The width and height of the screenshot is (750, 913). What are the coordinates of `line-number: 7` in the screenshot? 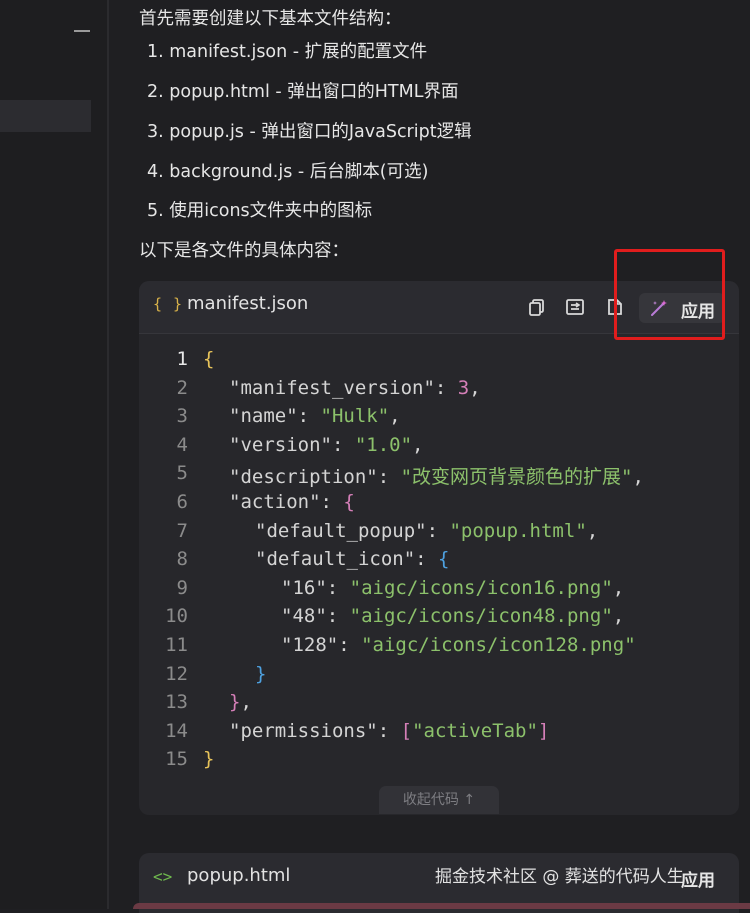 It's located at (182, 530).